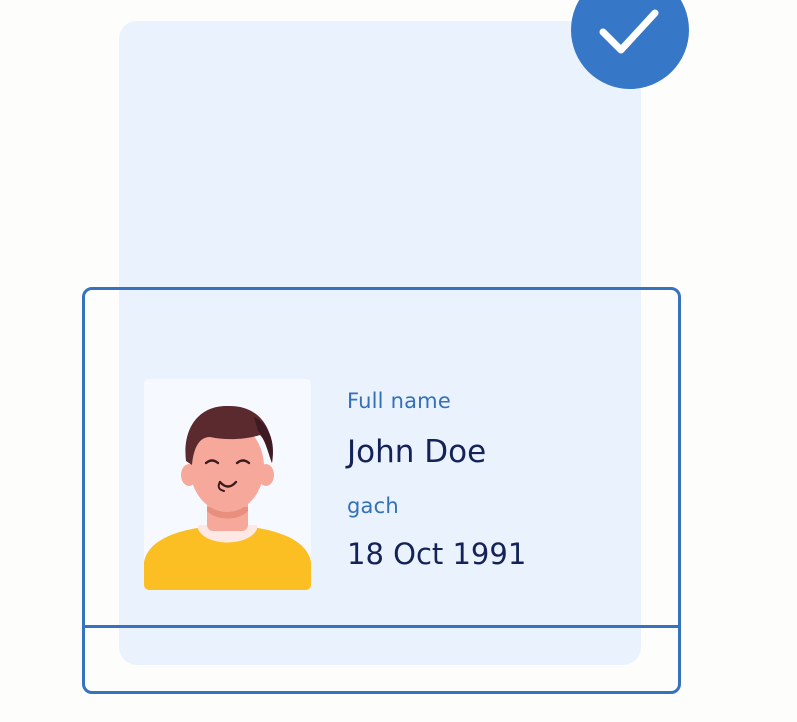 The image size is (797, 722). I want to click on verified-badge, so click(630, 44).